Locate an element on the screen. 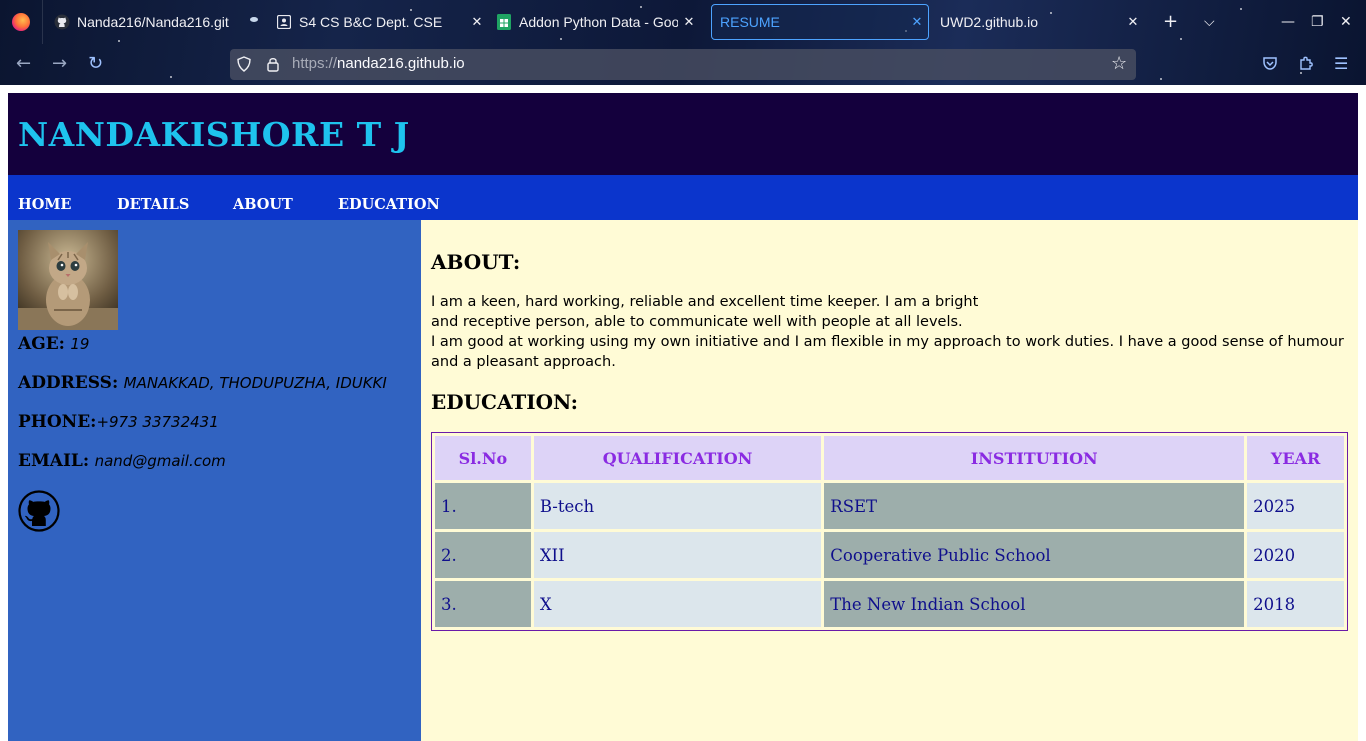 The width and height of the screenshot is (1366, 741). phone-value: +973 33732431 is located at coordinates (157, 422).